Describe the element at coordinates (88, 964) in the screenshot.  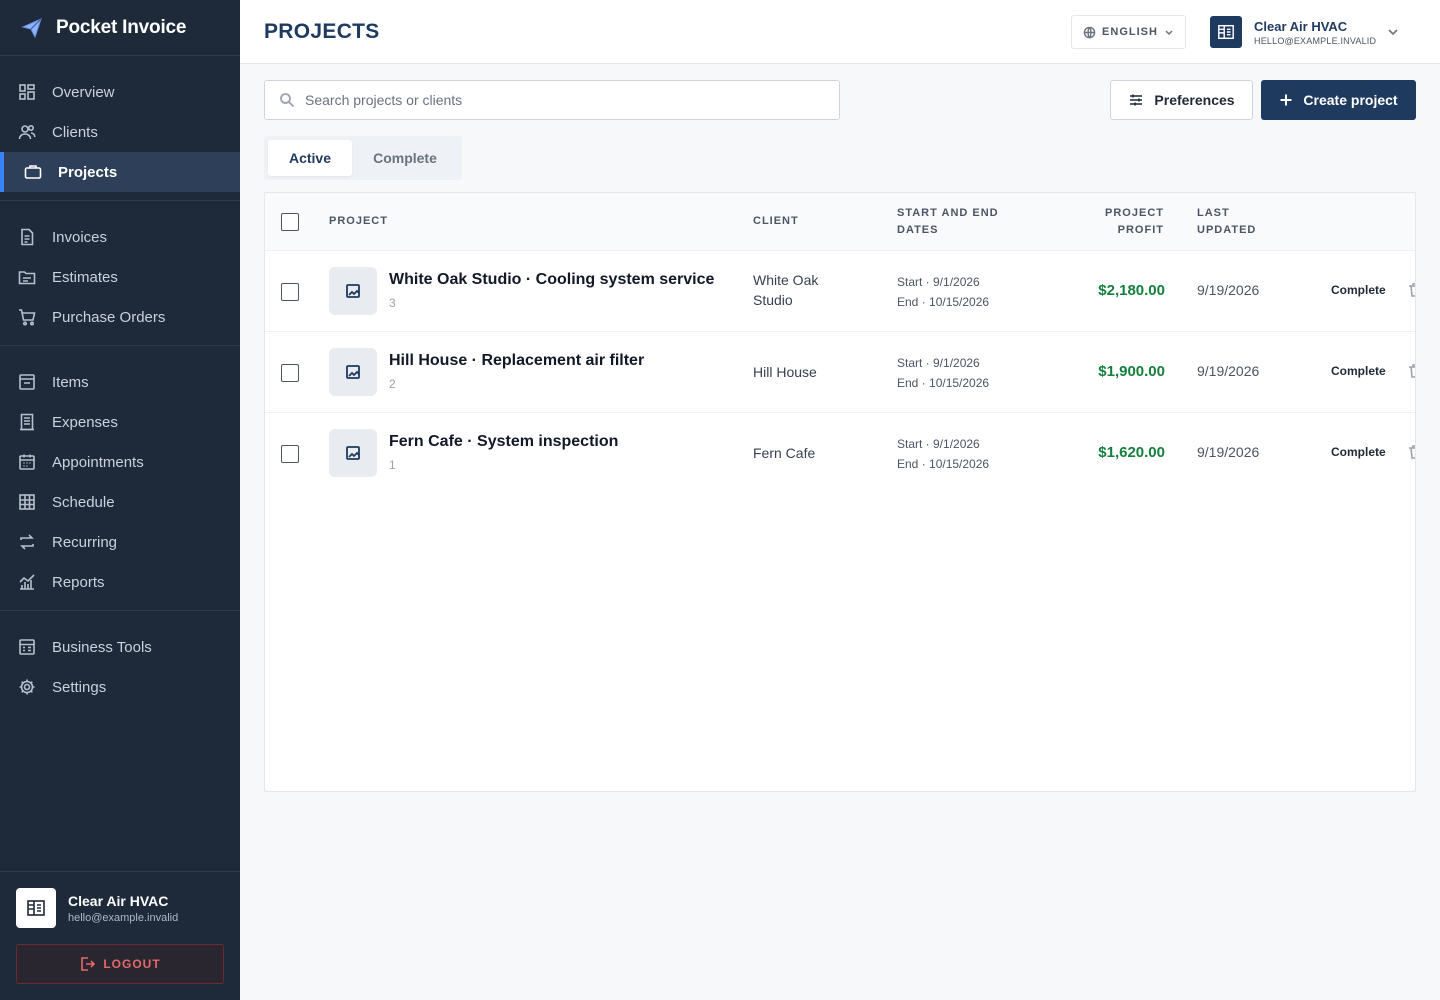
I see `logout-icon` at that location.